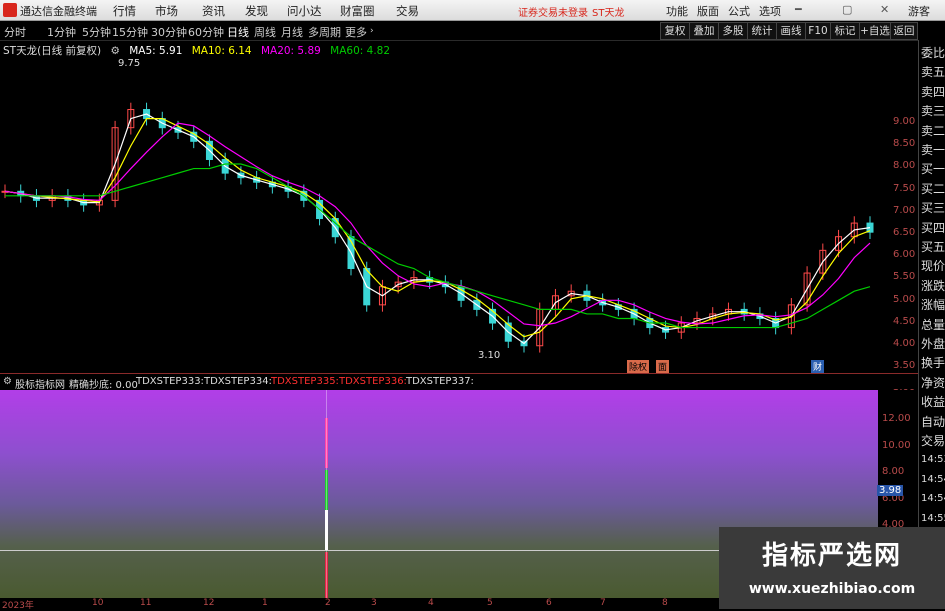 The width and height of the screenshot is (945, 611). What do you see at coordinates (904, 188) in the screenshot?
I see `price-tick: 7.50` at bounding box center [904, 188].